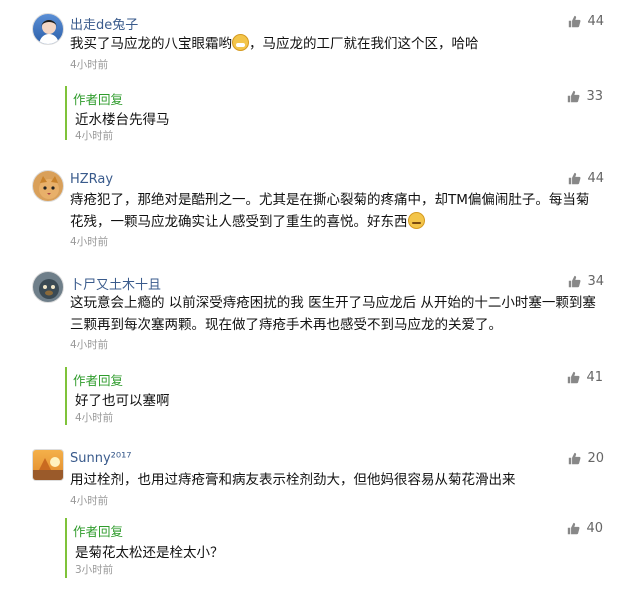 This screenshot has width=640, height=591. I want to click on comment-text-part: 我买了马应龙的八宝眼霜哟, so click(151, 44).